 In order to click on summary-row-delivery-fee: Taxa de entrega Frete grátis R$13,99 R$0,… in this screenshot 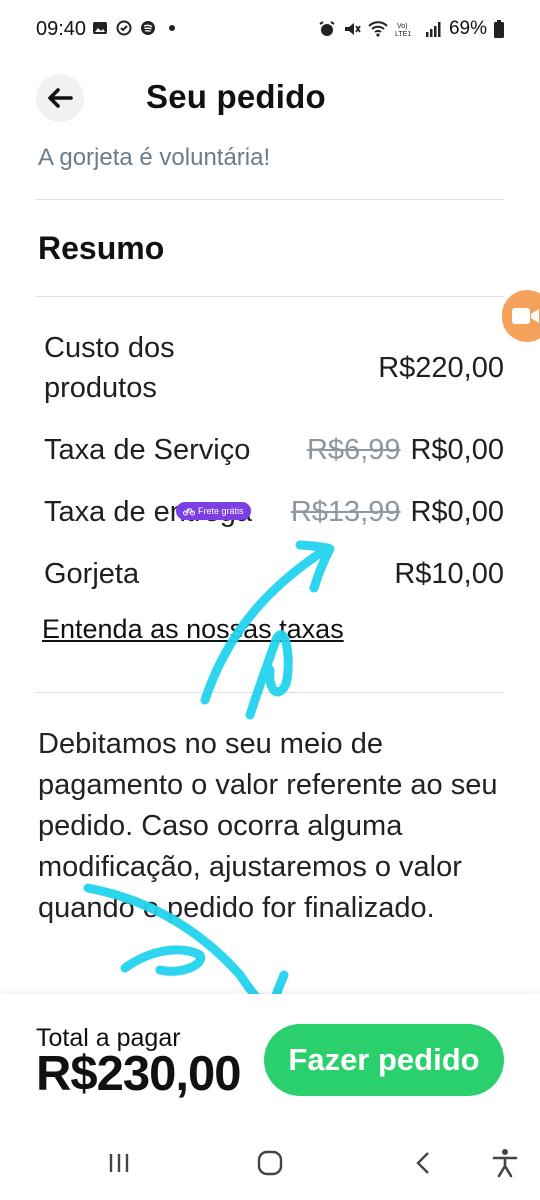, I will do `click(274, 512)`.